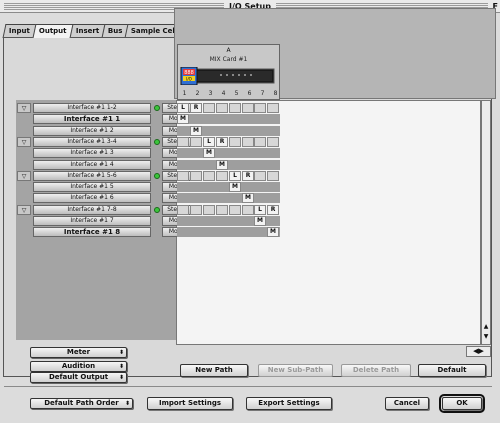 Image resolution: width=500 pixels, height=423 pixels. I want to click on tab-bar: Input Output Insert Bus Sample Cell, so click(93, 31).